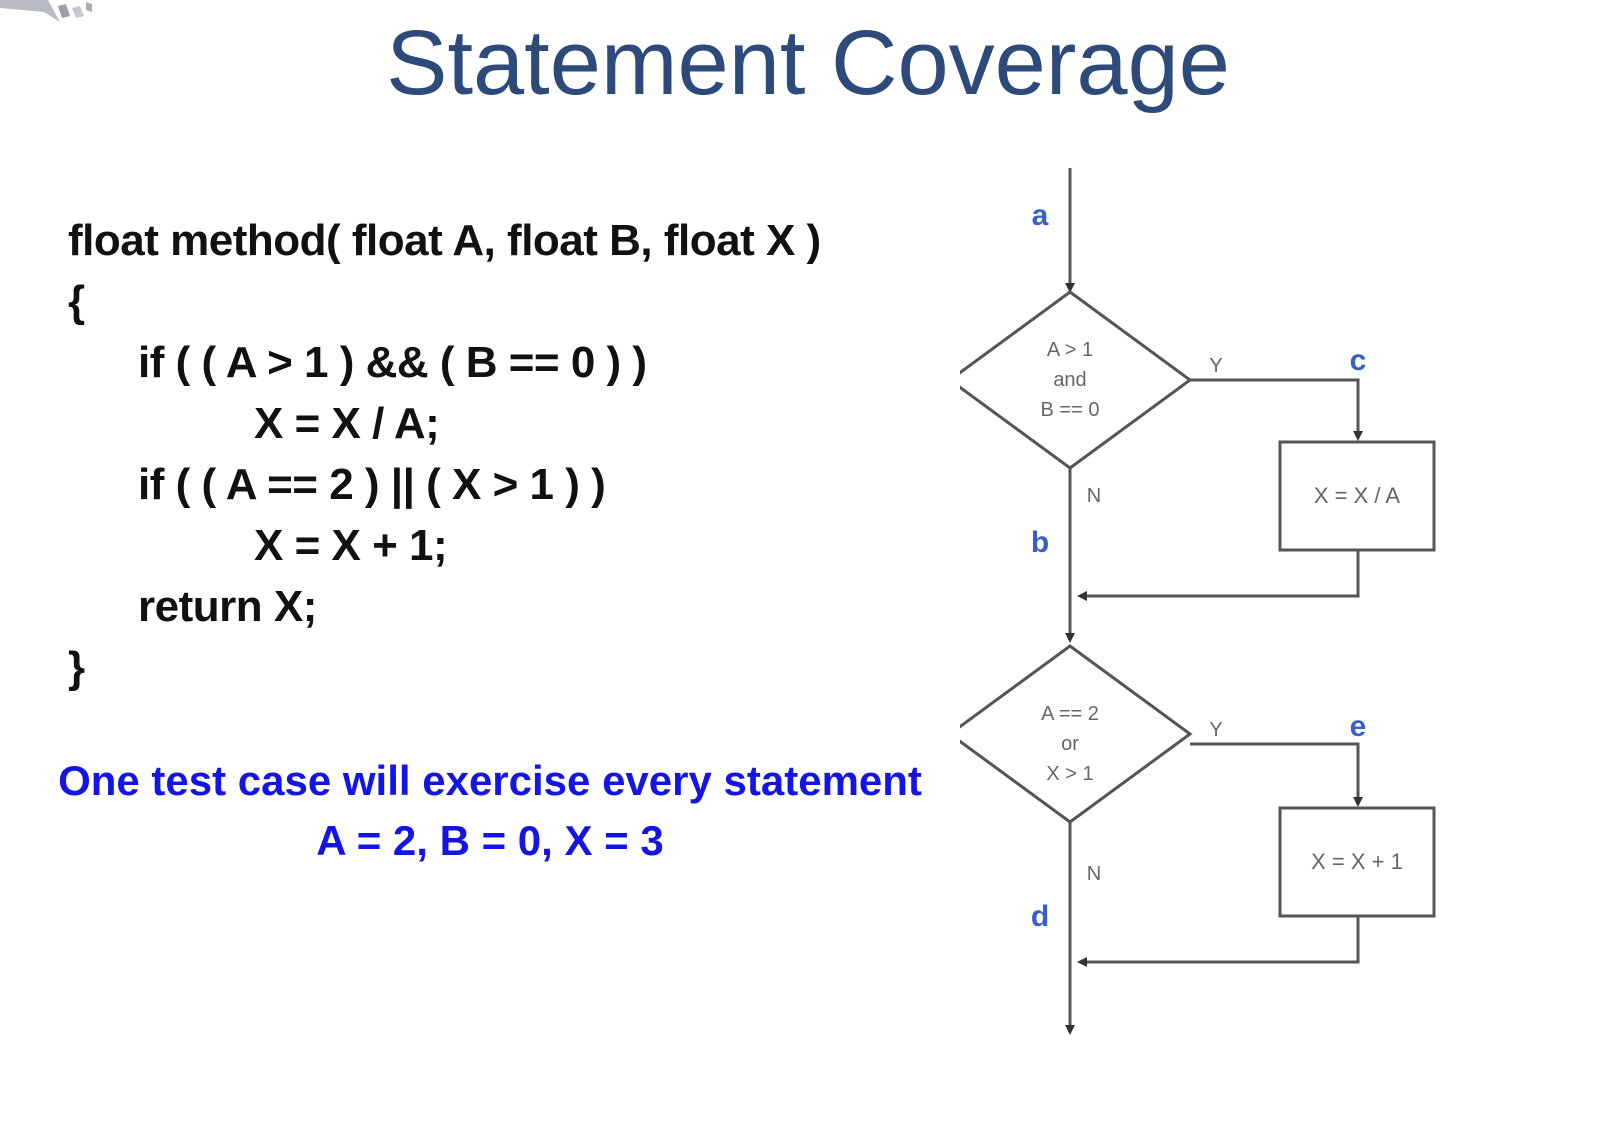 The width and height of the screenshot is (1616, 1140). What do you see at coordinates (1070, 714) in the screenshot?
I see `decision-2-text-1: A == 2` at bounding box center [1070, 714].